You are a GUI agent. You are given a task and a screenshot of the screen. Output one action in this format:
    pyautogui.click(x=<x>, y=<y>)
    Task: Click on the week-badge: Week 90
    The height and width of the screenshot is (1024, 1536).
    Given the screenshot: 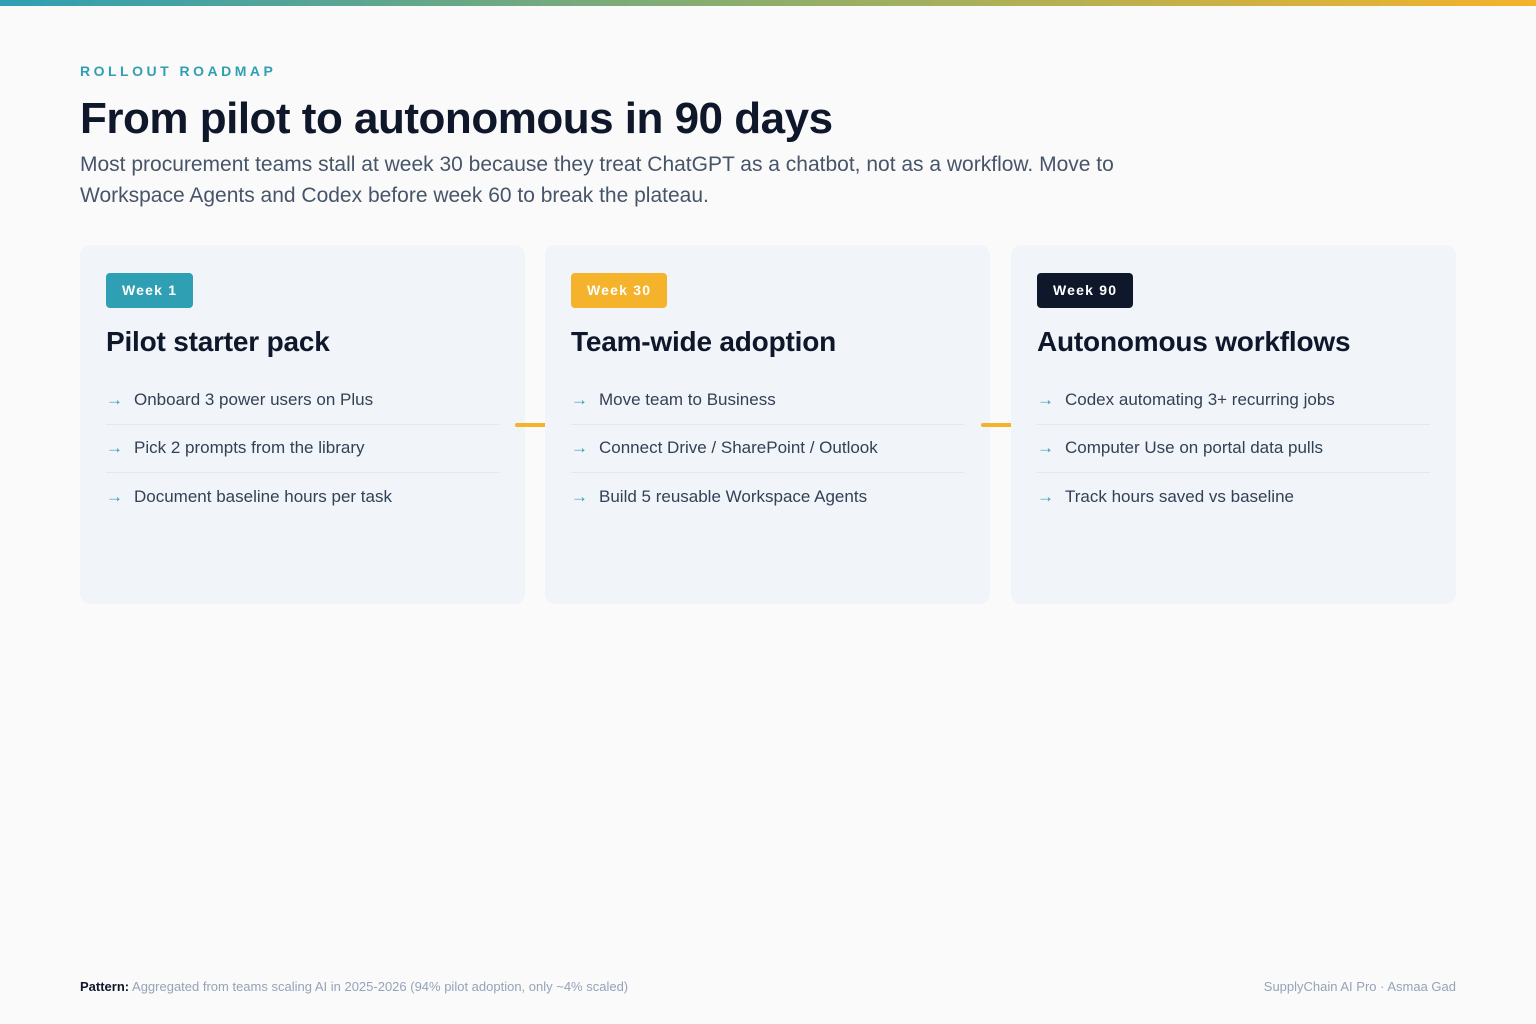 What is the action you would take?
    pyautogui.click(x=1085, y=290)
    